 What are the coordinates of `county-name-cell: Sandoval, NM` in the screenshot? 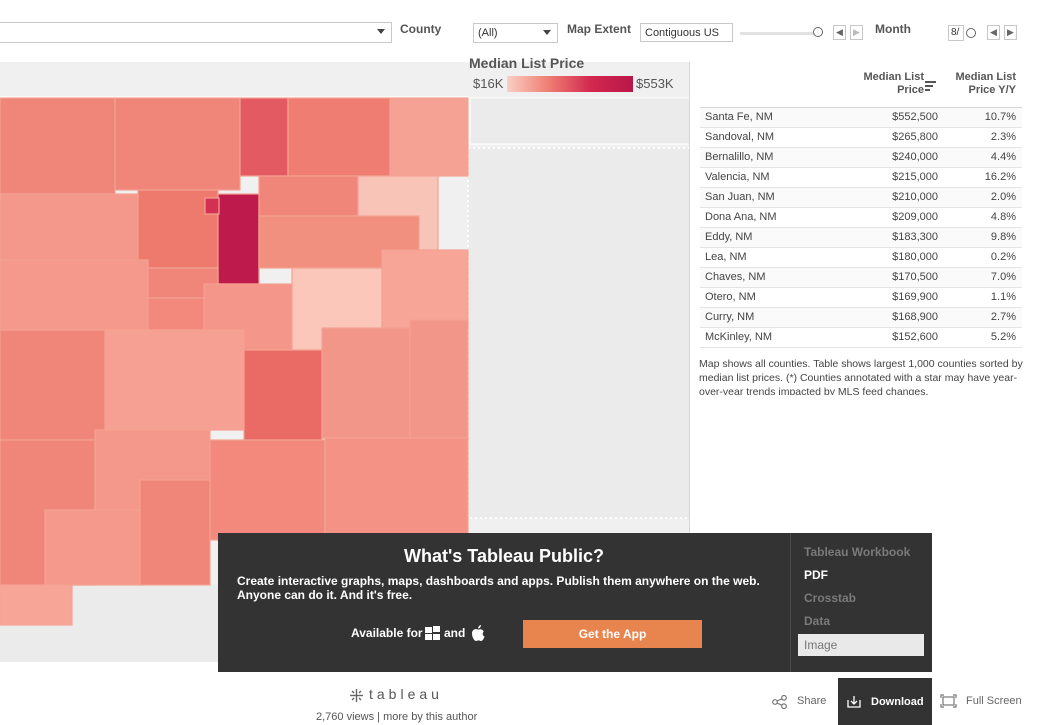 It's located at (740, 137).